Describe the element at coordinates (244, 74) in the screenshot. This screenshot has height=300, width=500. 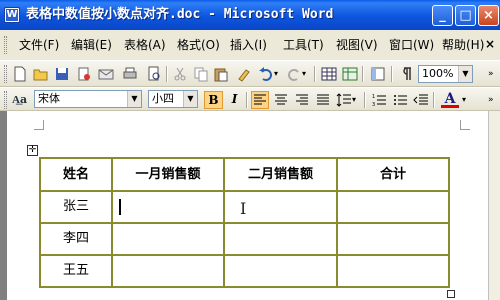
I see `format-painter-icon` at that location.